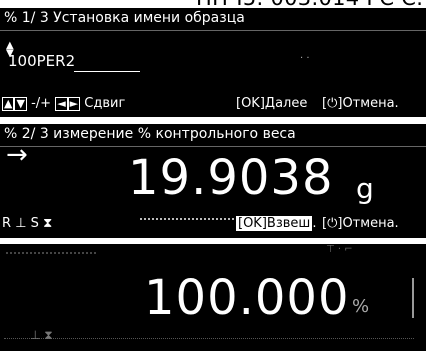 The image size is (426, 351). I want to click on shift-key-icon: ◄ ►, so click(68, 103).